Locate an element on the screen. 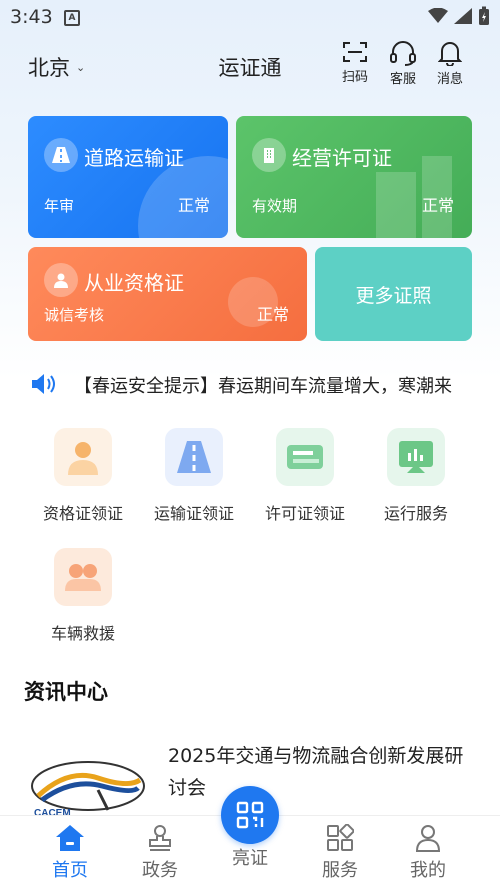  building-icon is located at coordinates (269, 155).